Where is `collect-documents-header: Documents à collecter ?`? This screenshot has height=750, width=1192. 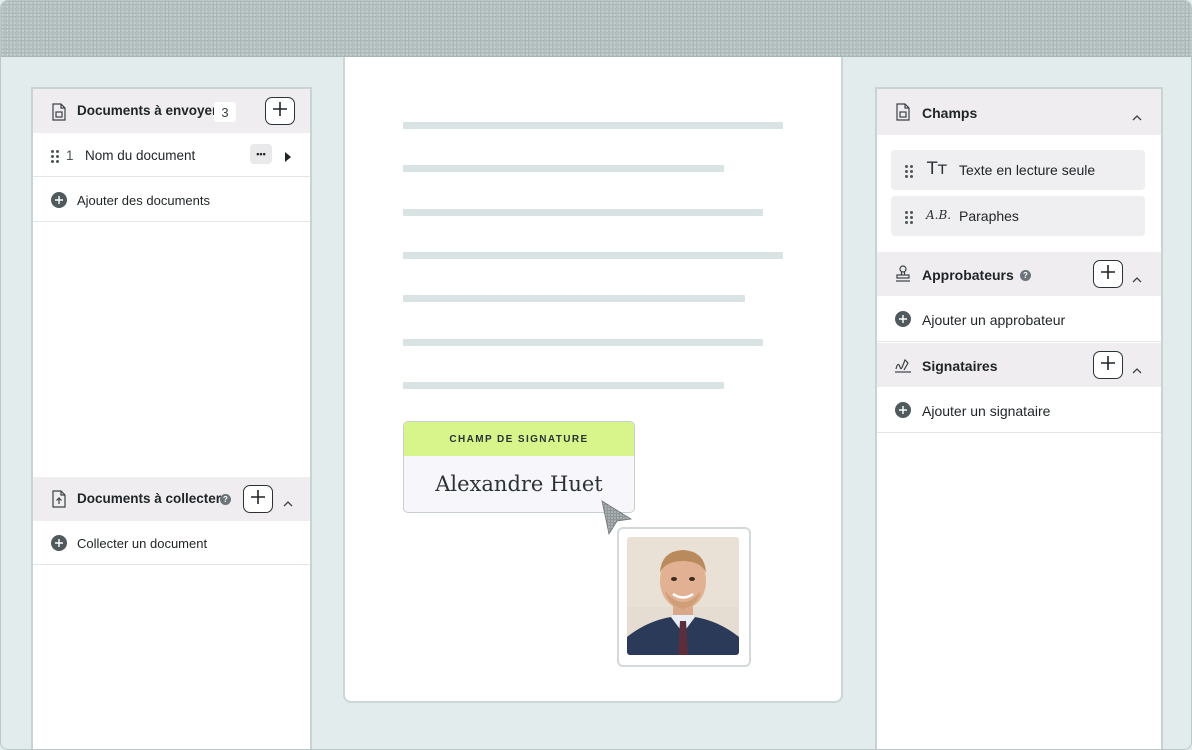 collect-documents-header: Documents à collecter ? is located at coordinates (171, 499).